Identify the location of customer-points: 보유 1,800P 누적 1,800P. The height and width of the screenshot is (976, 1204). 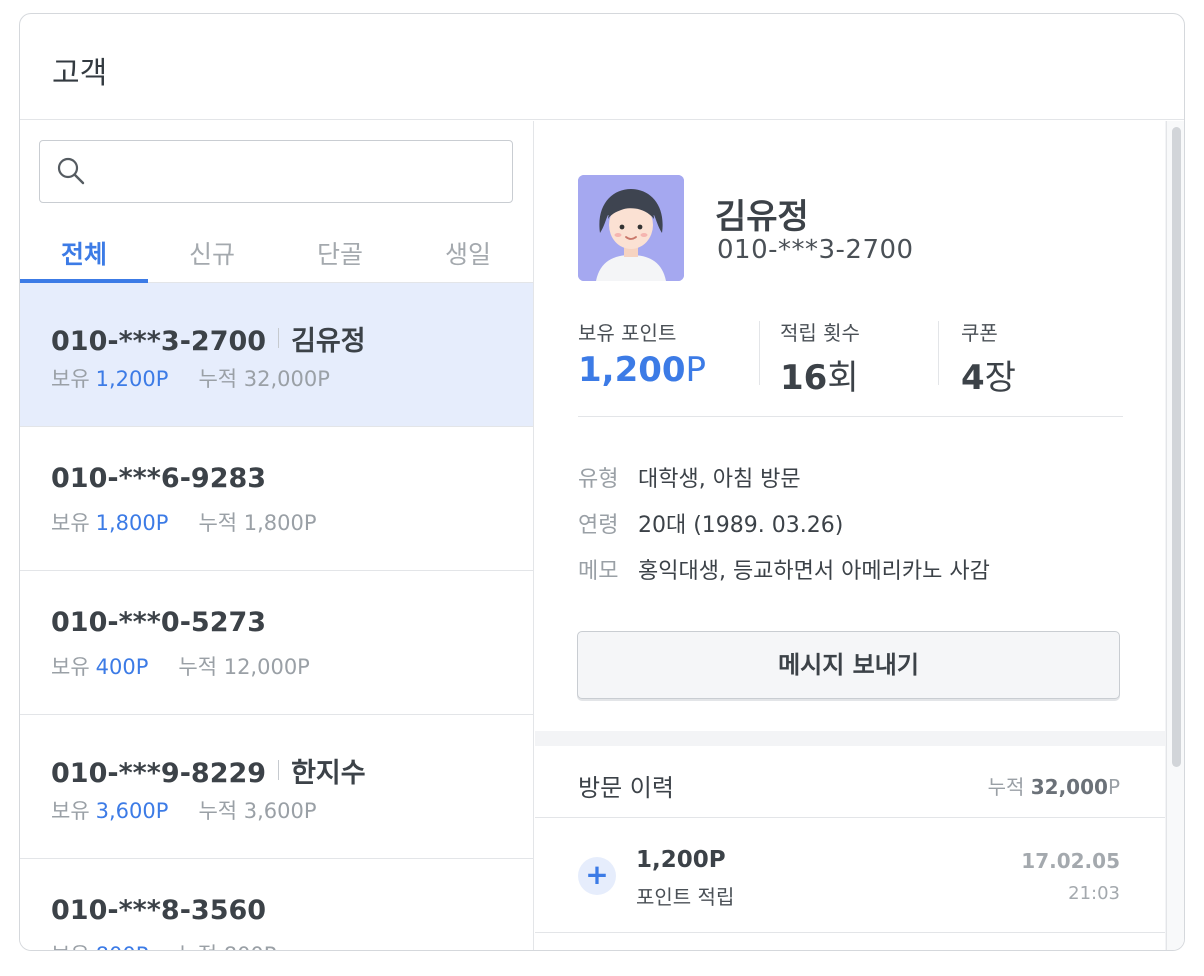
(184, 522).